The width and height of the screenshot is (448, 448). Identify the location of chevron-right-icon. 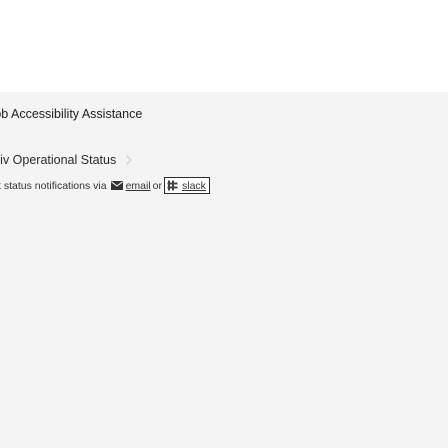
(129, 160).